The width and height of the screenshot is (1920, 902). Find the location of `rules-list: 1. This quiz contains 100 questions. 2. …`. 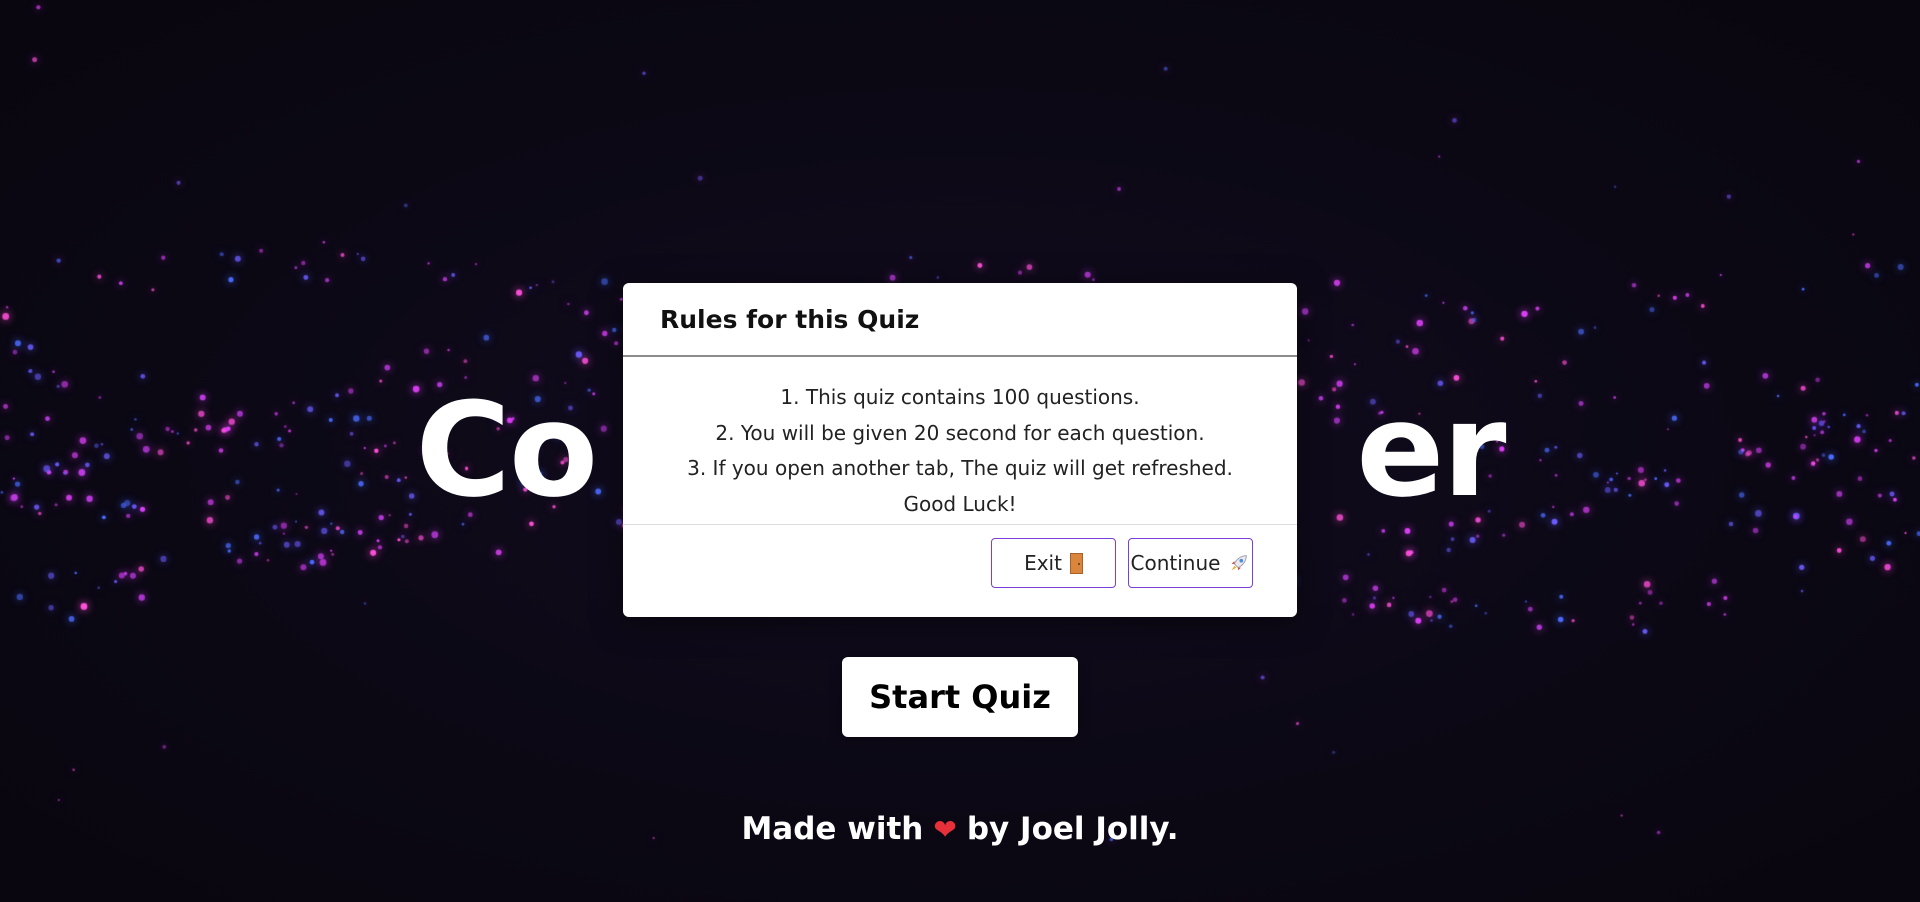

rules-list: 1. This quiz contains 100 questions. 2. … is located at coordinates (960, 441).